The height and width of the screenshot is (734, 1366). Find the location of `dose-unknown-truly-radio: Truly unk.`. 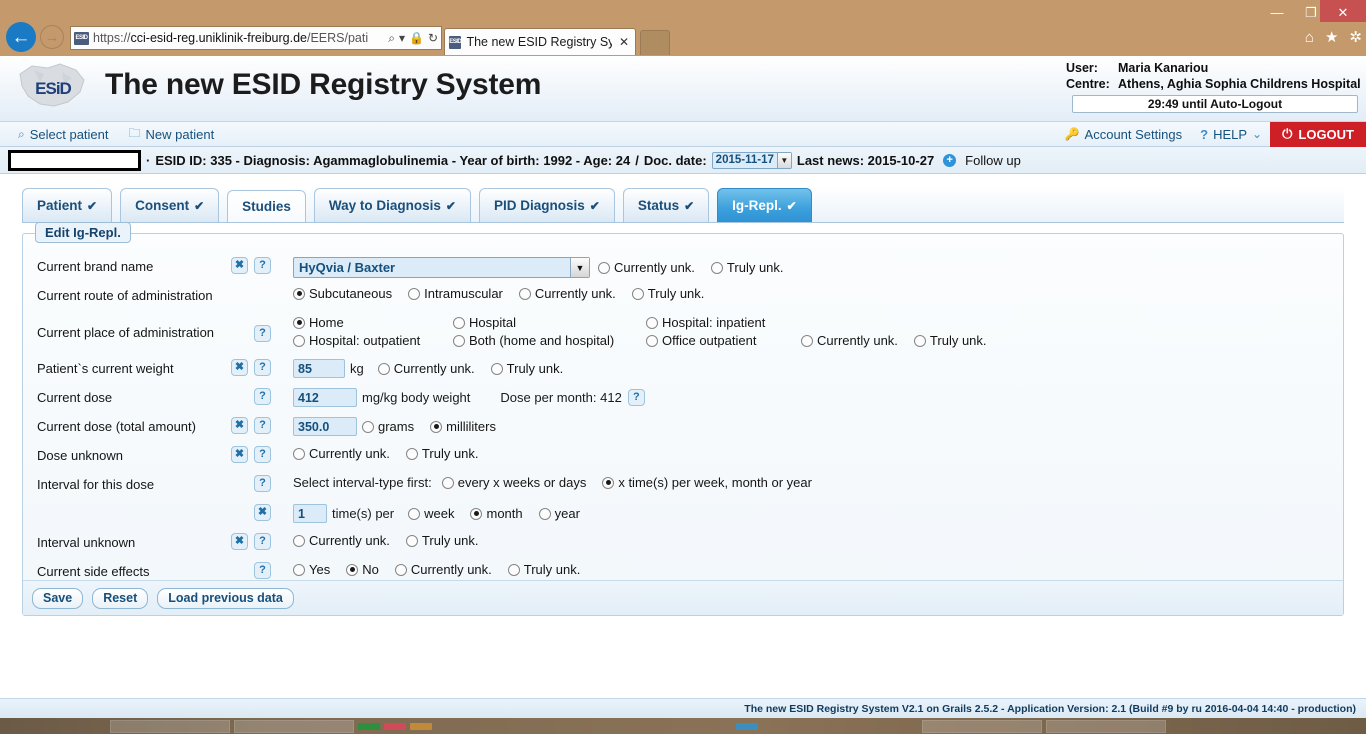

dose-unknown-truly-radio: Truly unk. is located at coordinates (442, 453).